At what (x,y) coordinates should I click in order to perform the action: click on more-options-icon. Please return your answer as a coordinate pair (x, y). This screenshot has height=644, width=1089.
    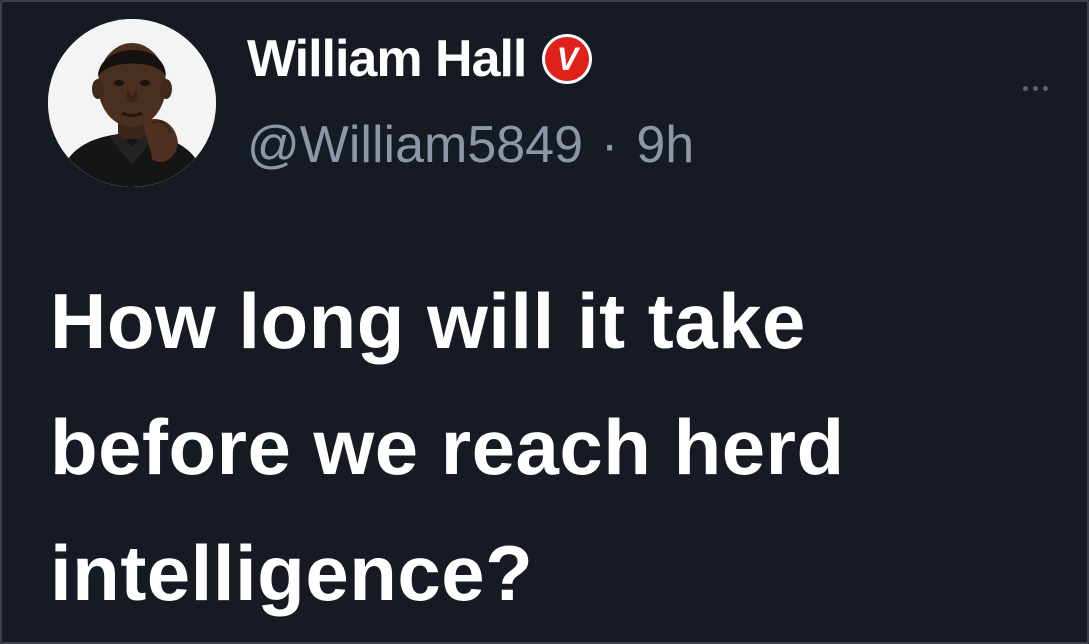
    Looking at the image, I should click on (1035, 88).